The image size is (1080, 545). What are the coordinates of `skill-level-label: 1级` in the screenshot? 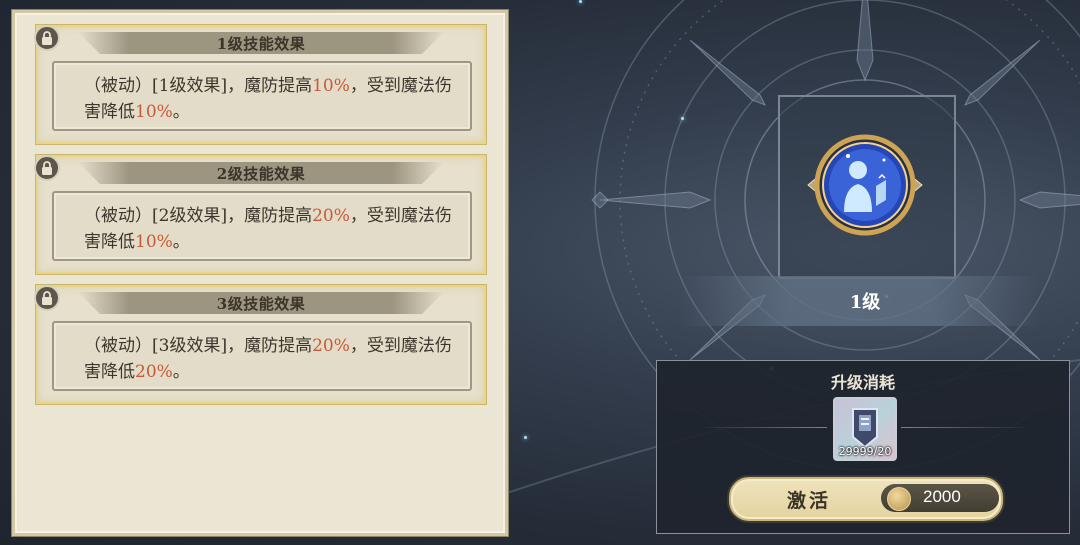 It's located at (865, 302).